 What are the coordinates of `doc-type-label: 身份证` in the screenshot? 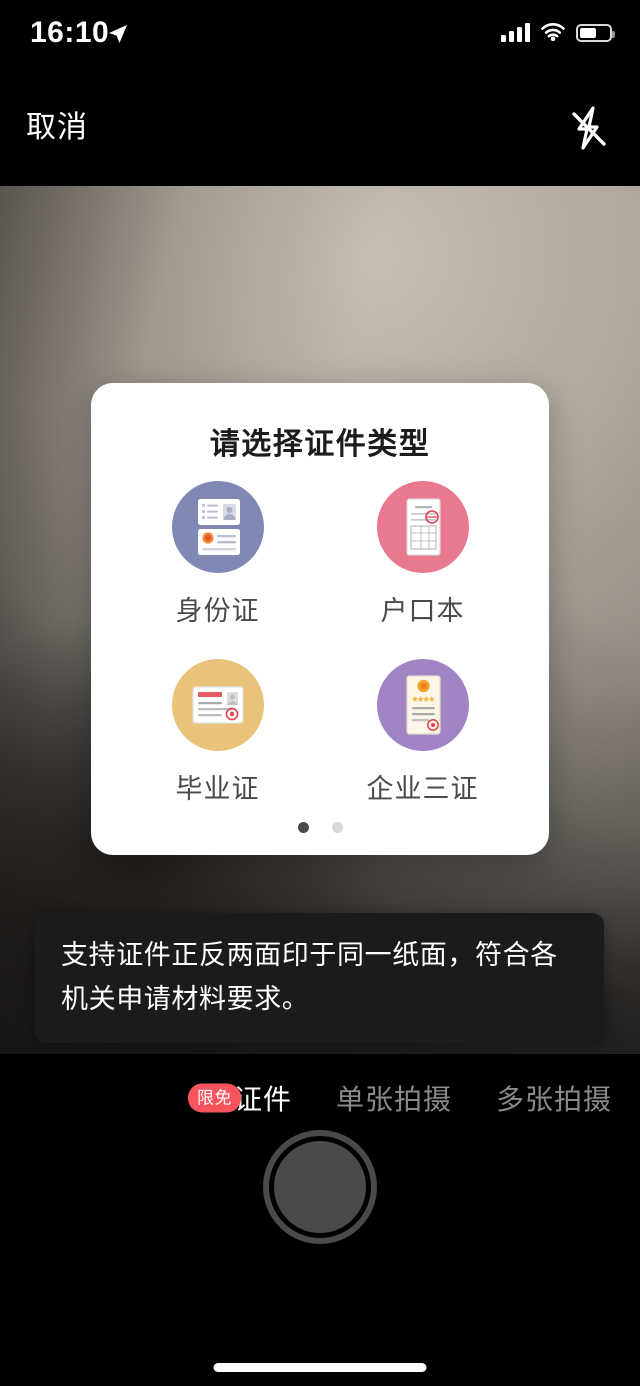 It's located at (217, 611).